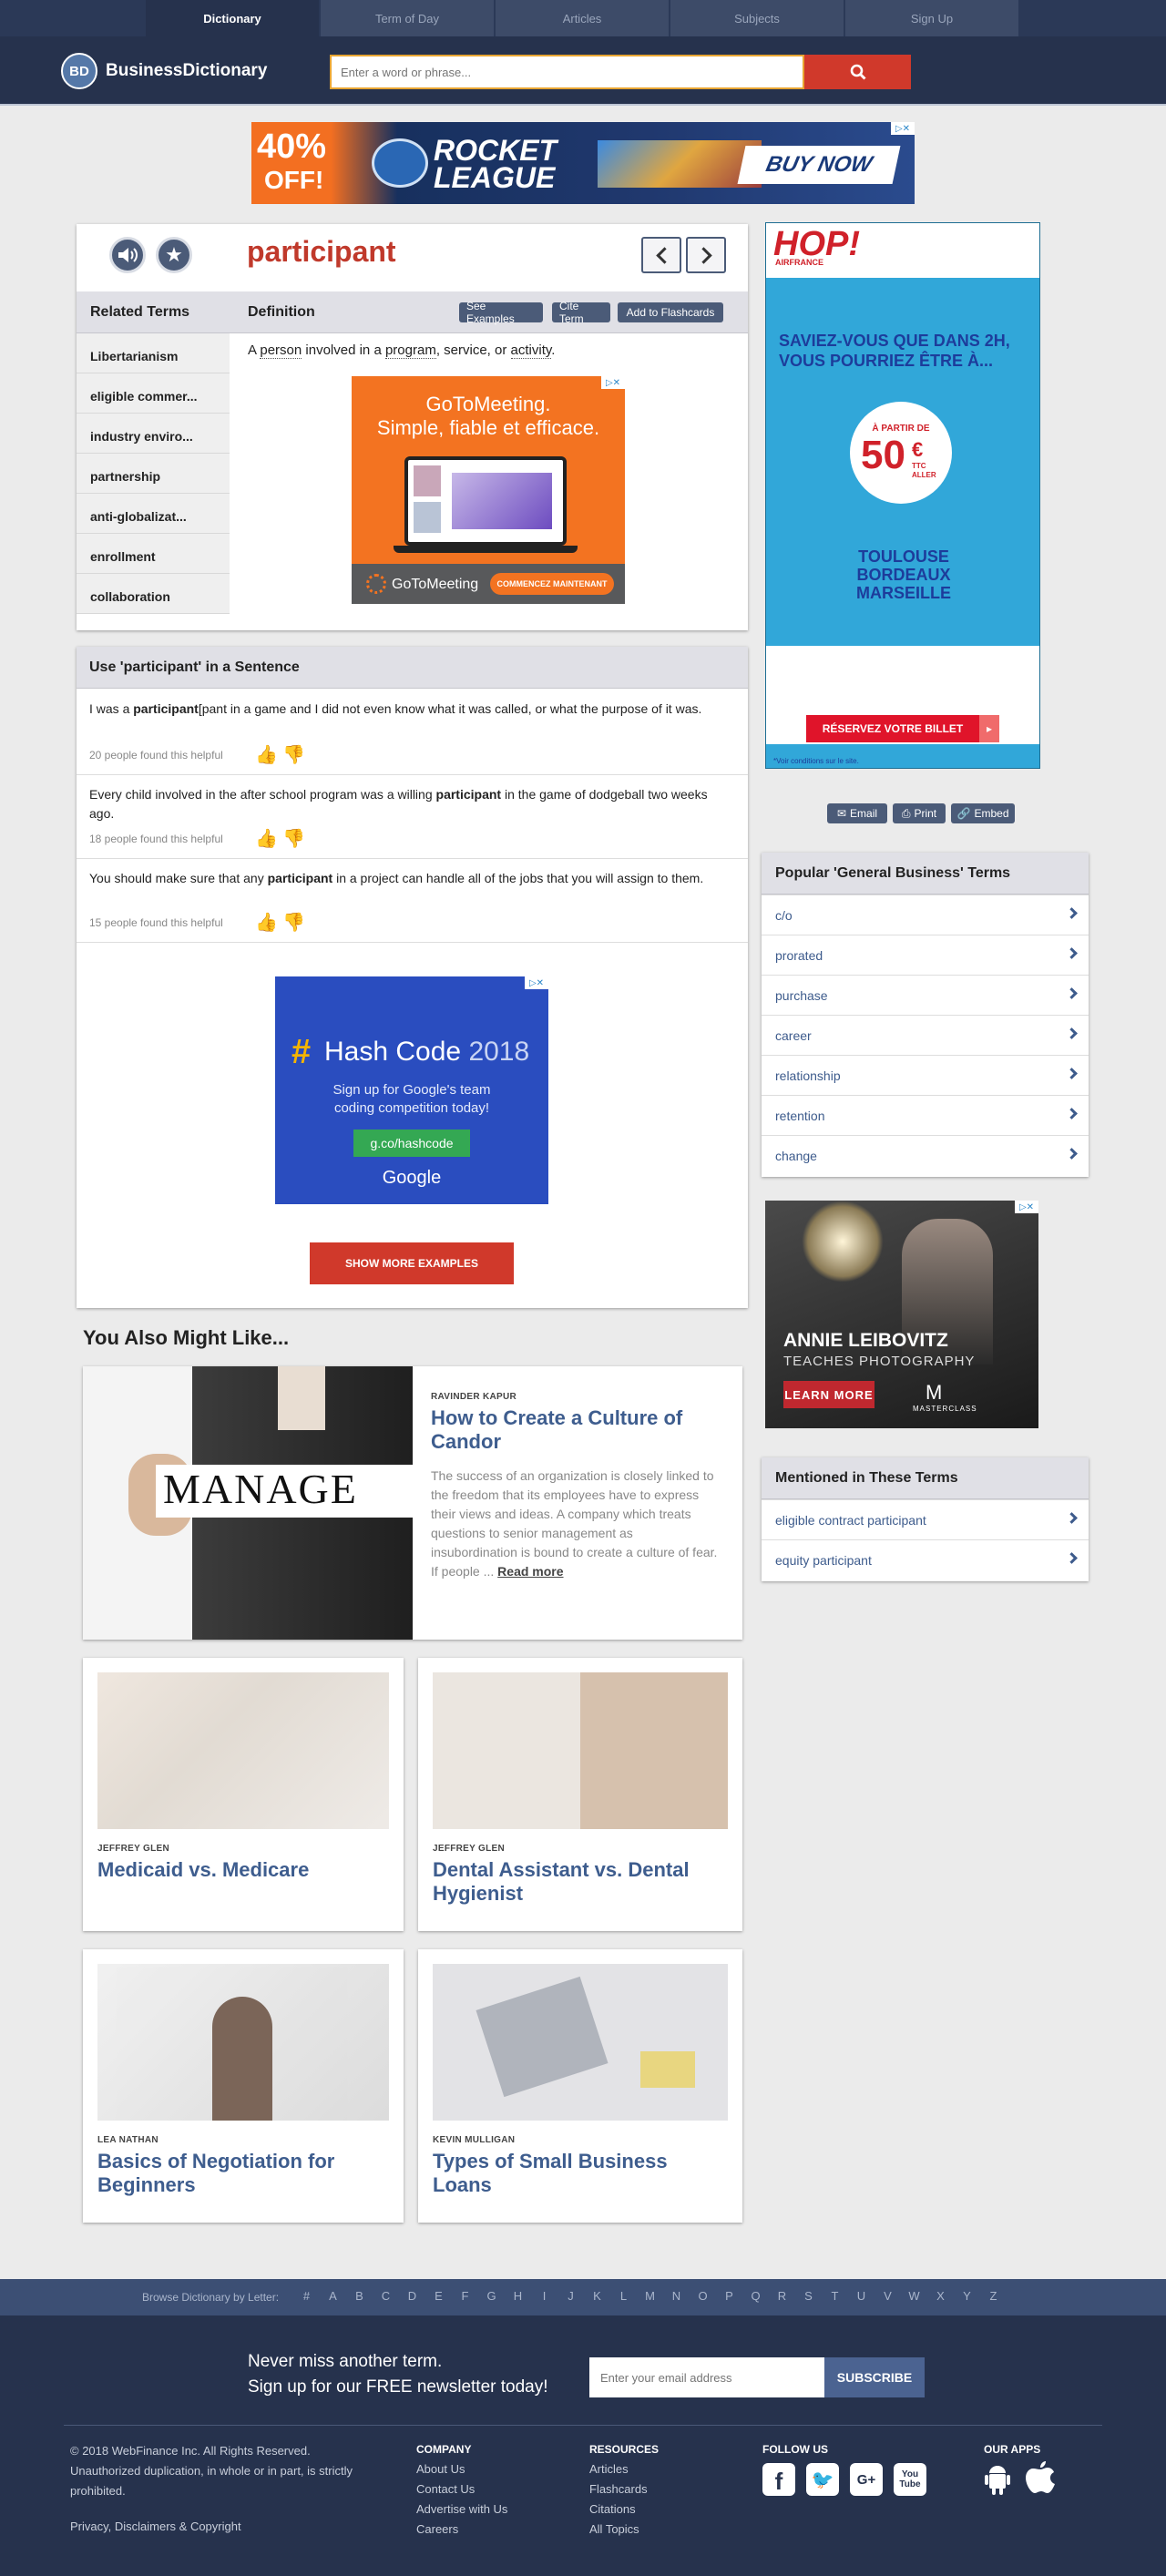 This screenshot has width=1166, height=2576. I want to click on browse-letter-link: C, so click(386, 2296).